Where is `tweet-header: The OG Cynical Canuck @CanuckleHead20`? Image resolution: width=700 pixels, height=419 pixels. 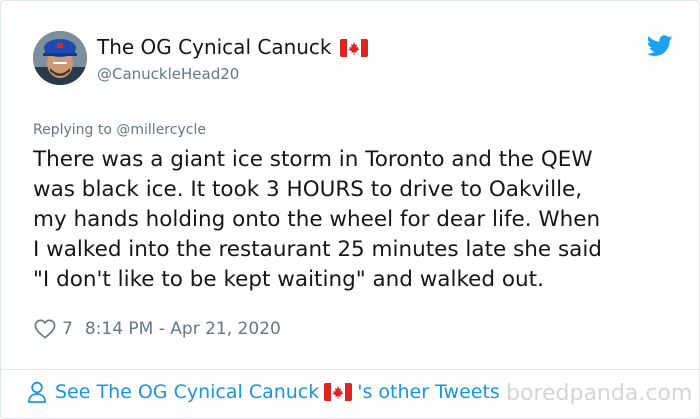
tweet-header: The OG Cynical Canuck @CanuckleHead20 is located at coordinates (353, 61).